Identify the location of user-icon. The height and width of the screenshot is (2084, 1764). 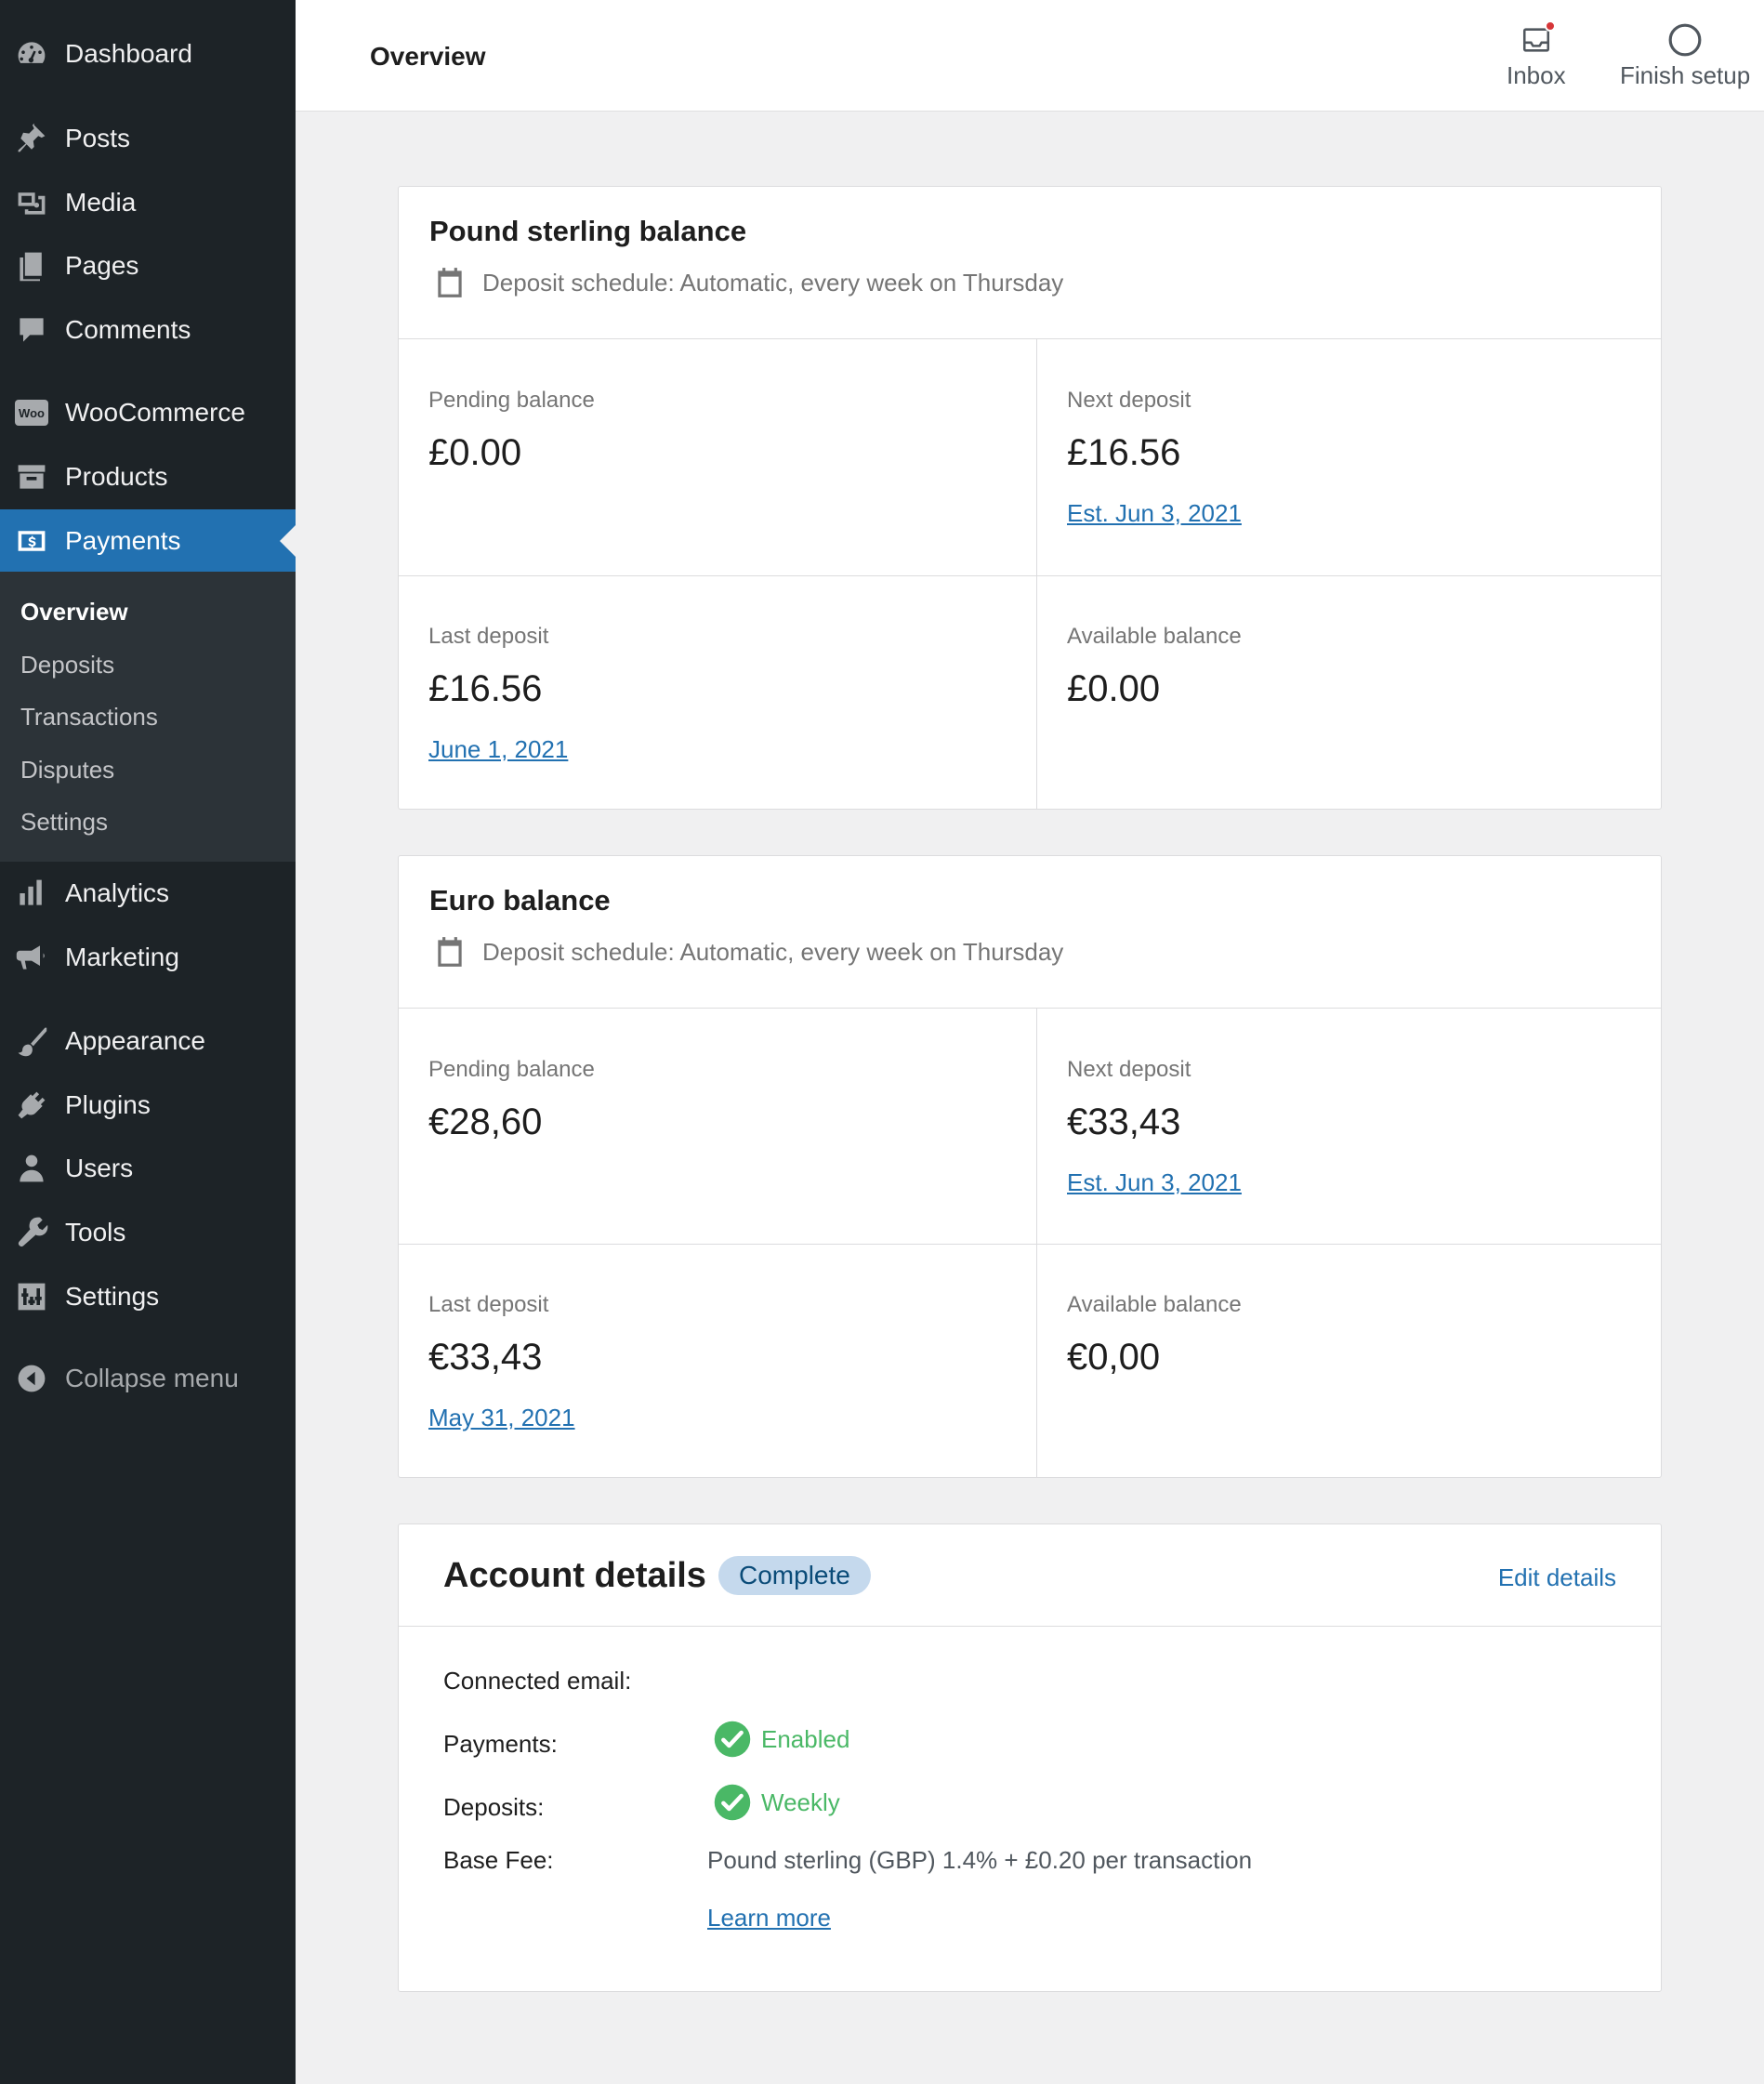
(32, 1168).